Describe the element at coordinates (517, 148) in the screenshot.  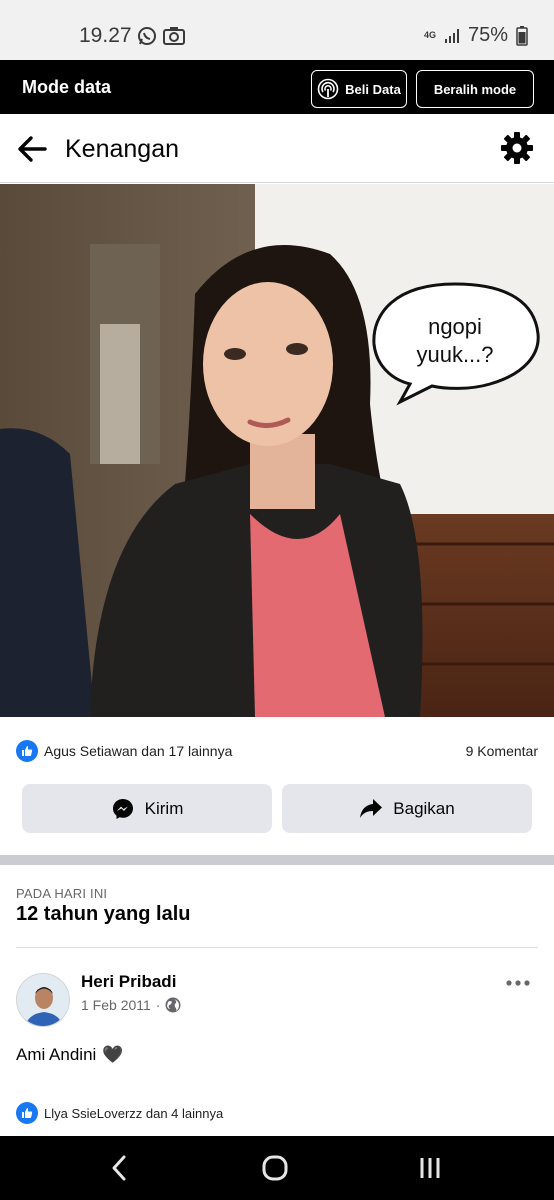
I see `gear-icon` at that location.